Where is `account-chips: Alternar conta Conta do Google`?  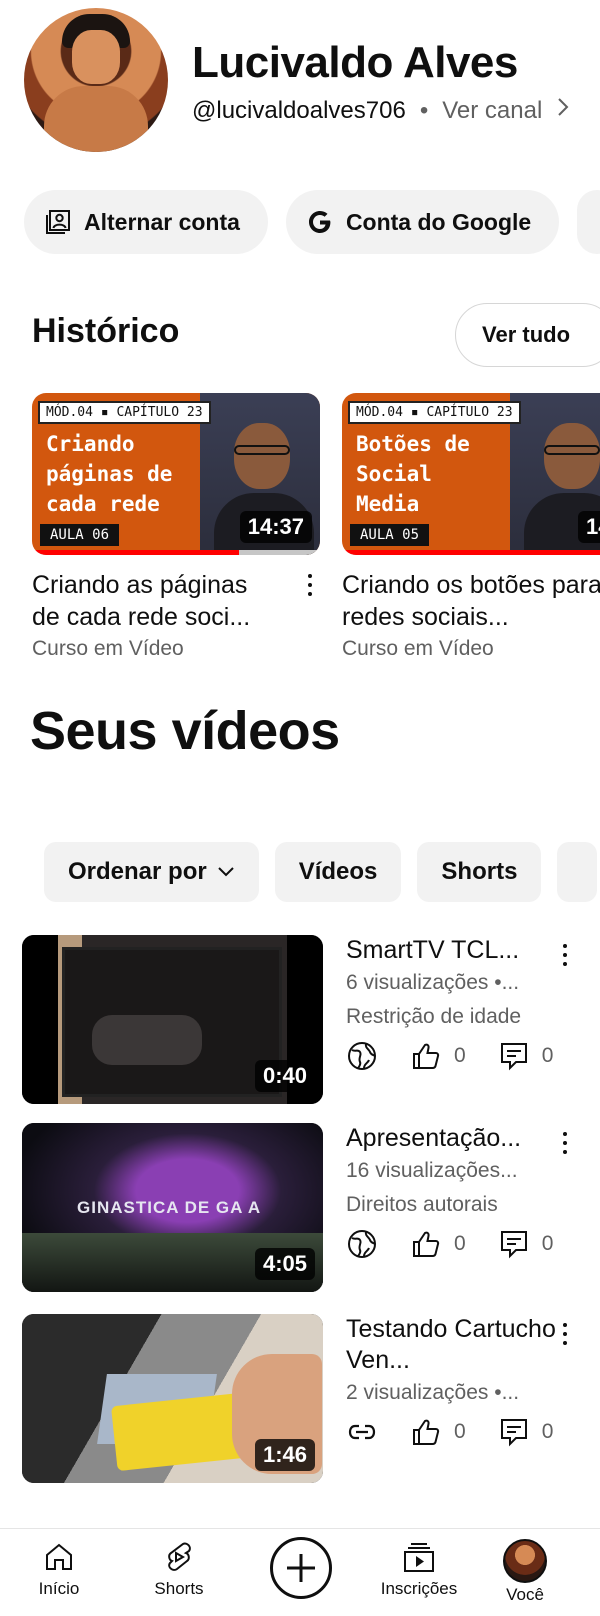 account-chips: Alternar conta Conta do Google is located at coordinates (312, 222).